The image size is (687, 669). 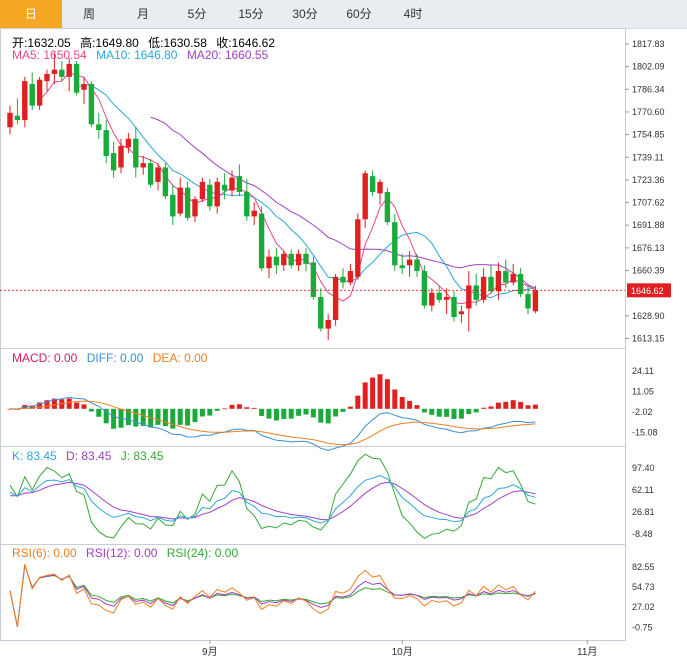 I want to click on y-tick-label: 1613.15, so click(x=648, y=338).